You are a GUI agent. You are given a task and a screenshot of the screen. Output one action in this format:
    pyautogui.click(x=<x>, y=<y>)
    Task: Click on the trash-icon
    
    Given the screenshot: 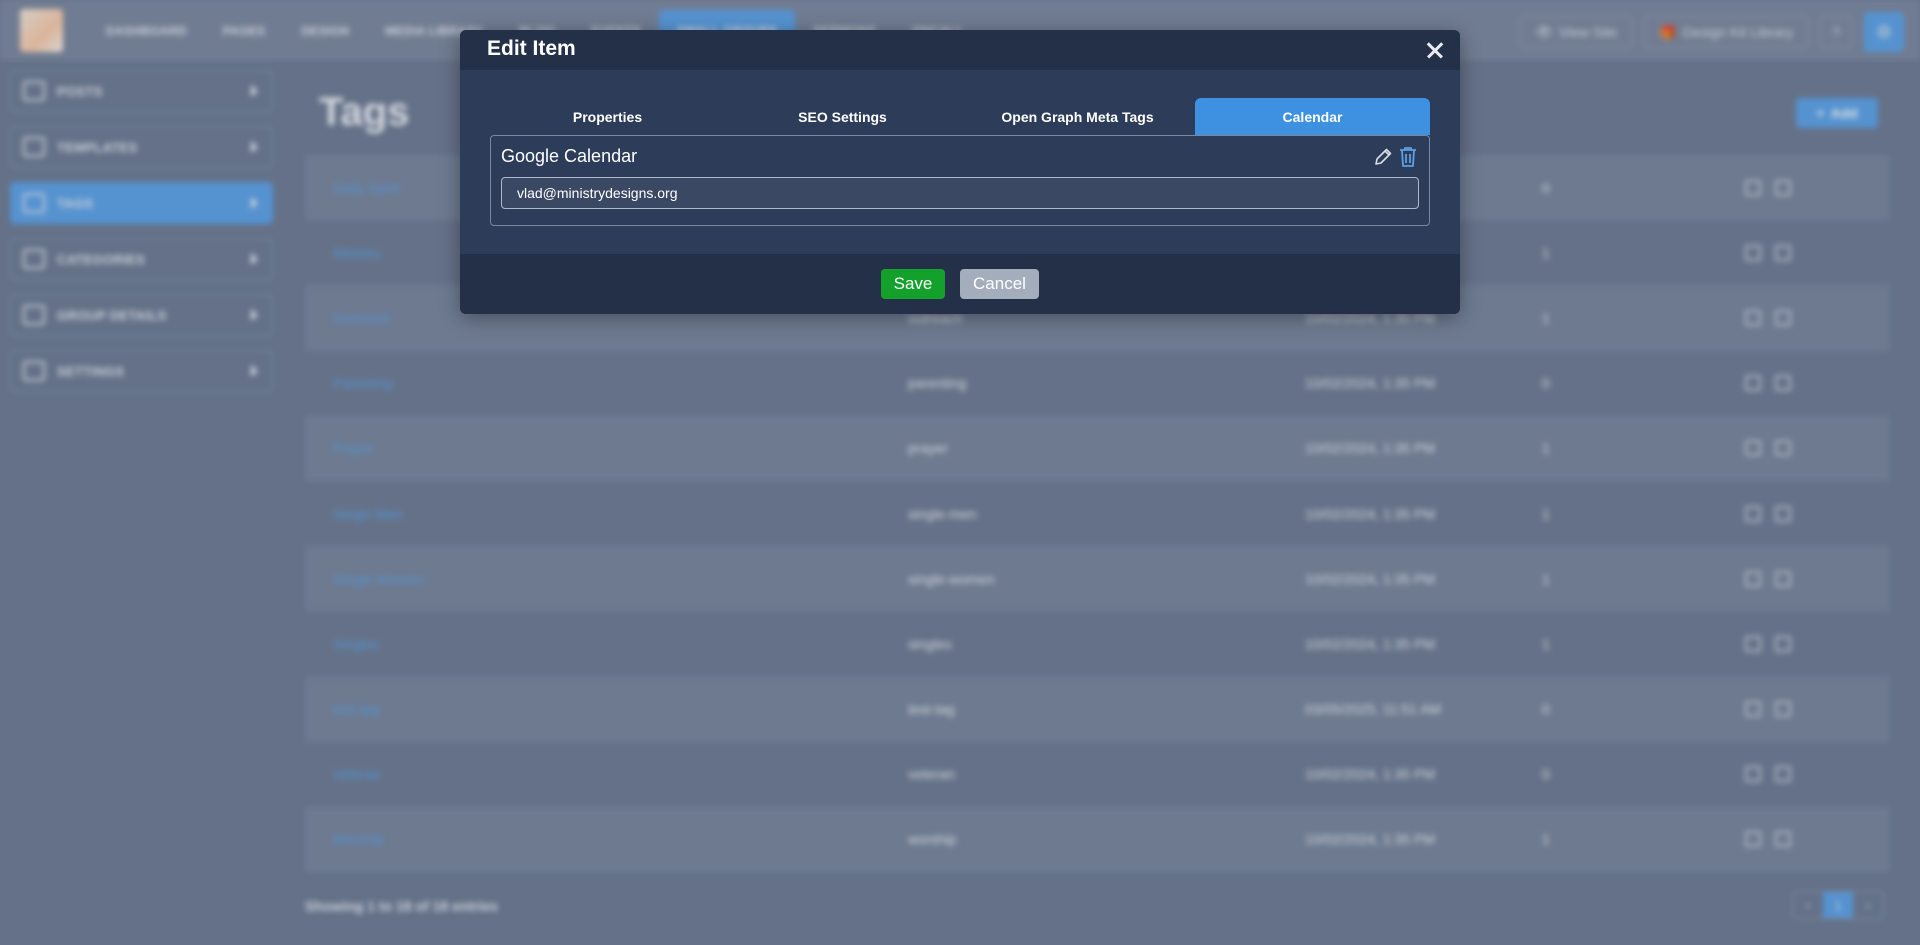 What is the action you would take?
    pyautogui.click(x=1408, y=157)
    